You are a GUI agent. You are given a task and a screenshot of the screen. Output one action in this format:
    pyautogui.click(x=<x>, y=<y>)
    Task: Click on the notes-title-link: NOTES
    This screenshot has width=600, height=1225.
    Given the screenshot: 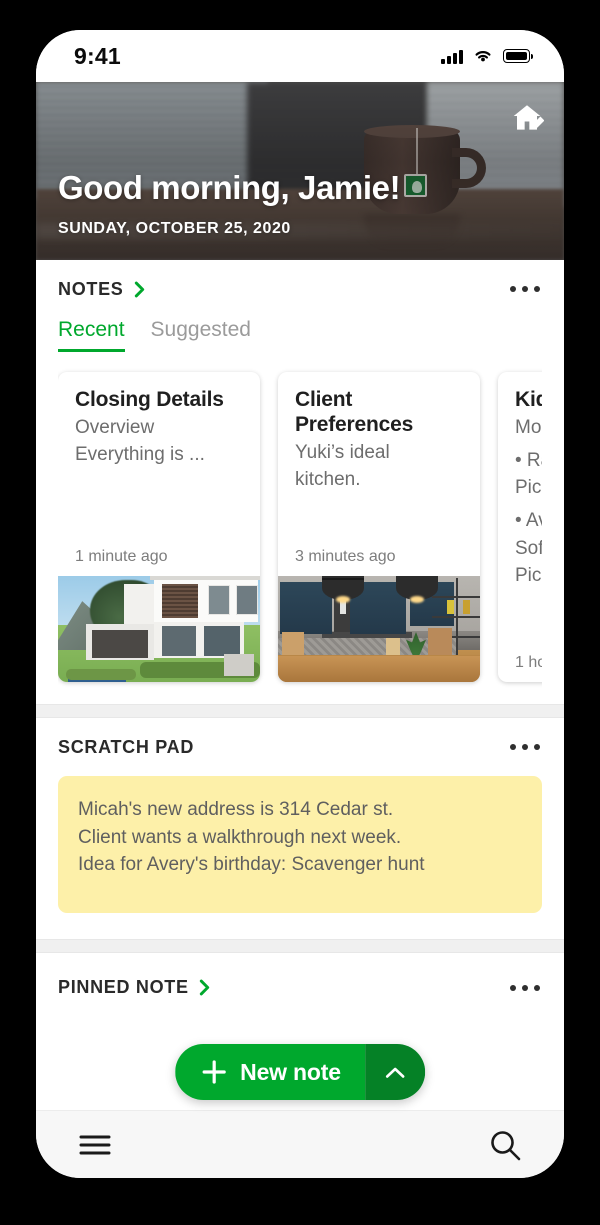 What is the action you would take?
    pyautogui.click(x=101, y=289)
    